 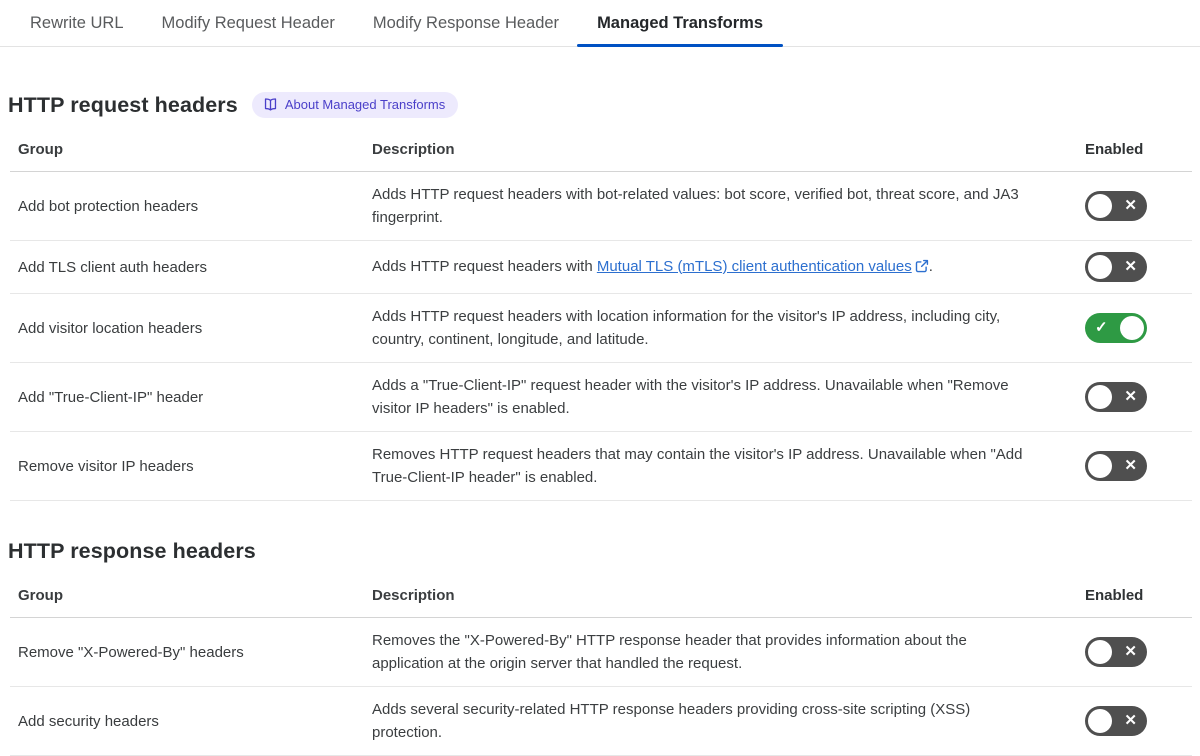 What do you see at coordinates (680, 23) in the screenshot?
I see `tab-managed-transforms: Managed Transforms` at bounding box center [680, 23].